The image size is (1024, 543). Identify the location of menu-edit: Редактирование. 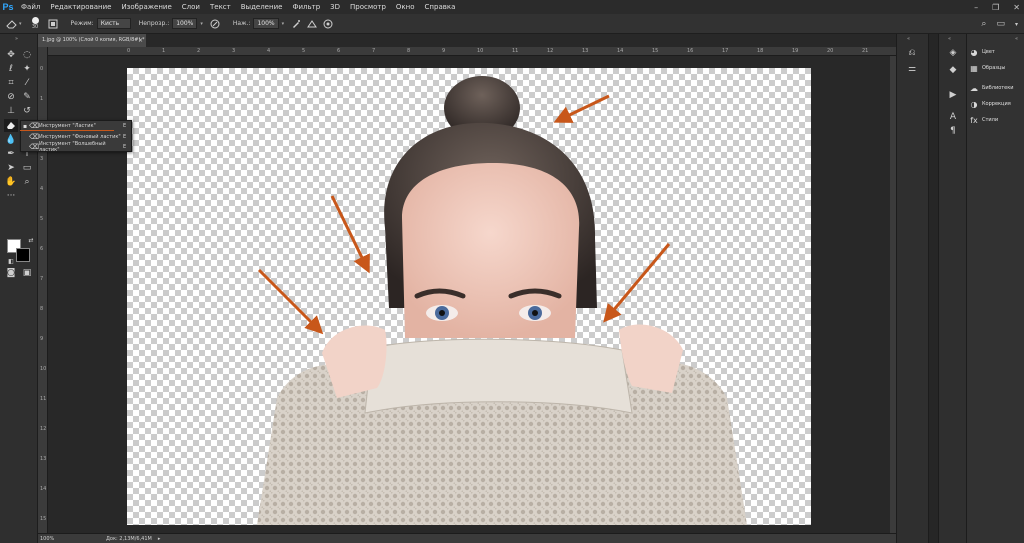
(80, 7).